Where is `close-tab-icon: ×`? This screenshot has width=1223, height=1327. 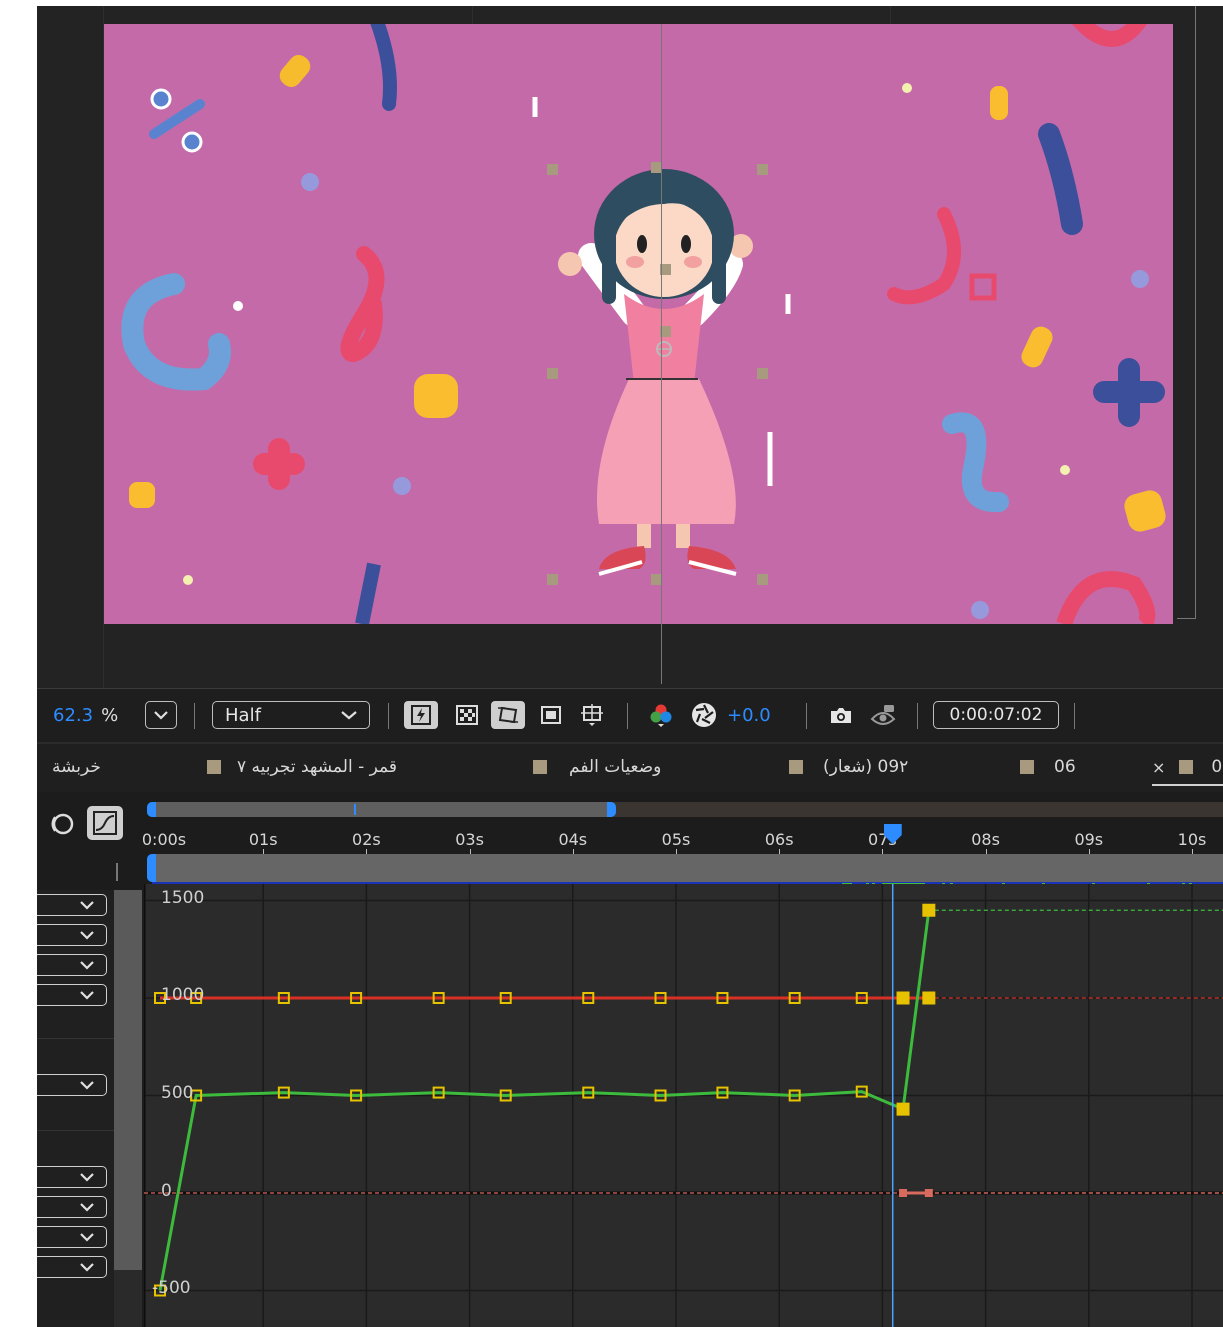 close-tab-icon: × is located at coordinates (1158, 767).